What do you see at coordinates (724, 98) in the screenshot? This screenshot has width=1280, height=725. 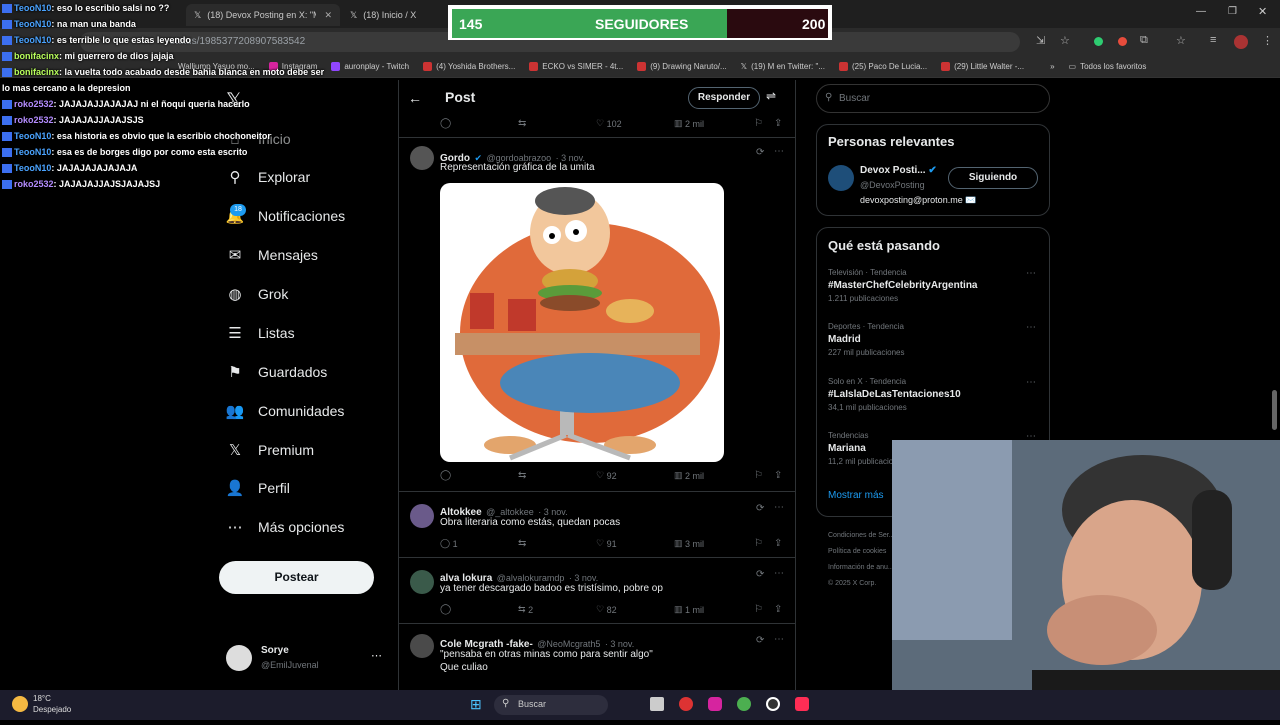 I see `reply-button: Responder` at bounding box center [724, 98].